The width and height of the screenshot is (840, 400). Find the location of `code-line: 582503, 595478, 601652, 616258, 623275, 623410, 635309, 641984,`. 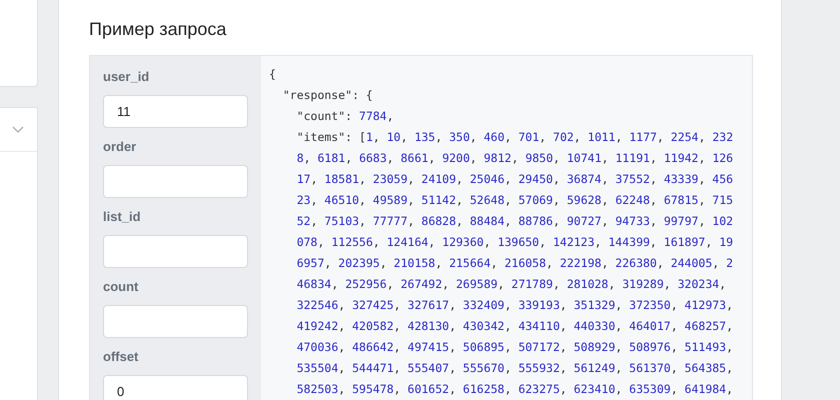

code-line: 582503, 595478, 601652, 616258, 623275, 623410, 635309, 641984, is located at coordinates (515, 389).